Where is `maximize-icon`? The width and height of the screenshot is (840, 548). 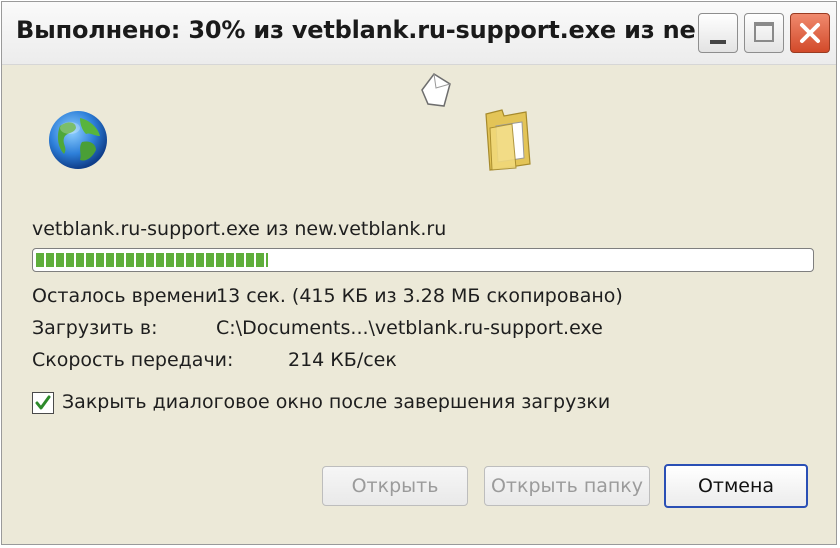
maximize-icon is located at coordinates (764, 32).